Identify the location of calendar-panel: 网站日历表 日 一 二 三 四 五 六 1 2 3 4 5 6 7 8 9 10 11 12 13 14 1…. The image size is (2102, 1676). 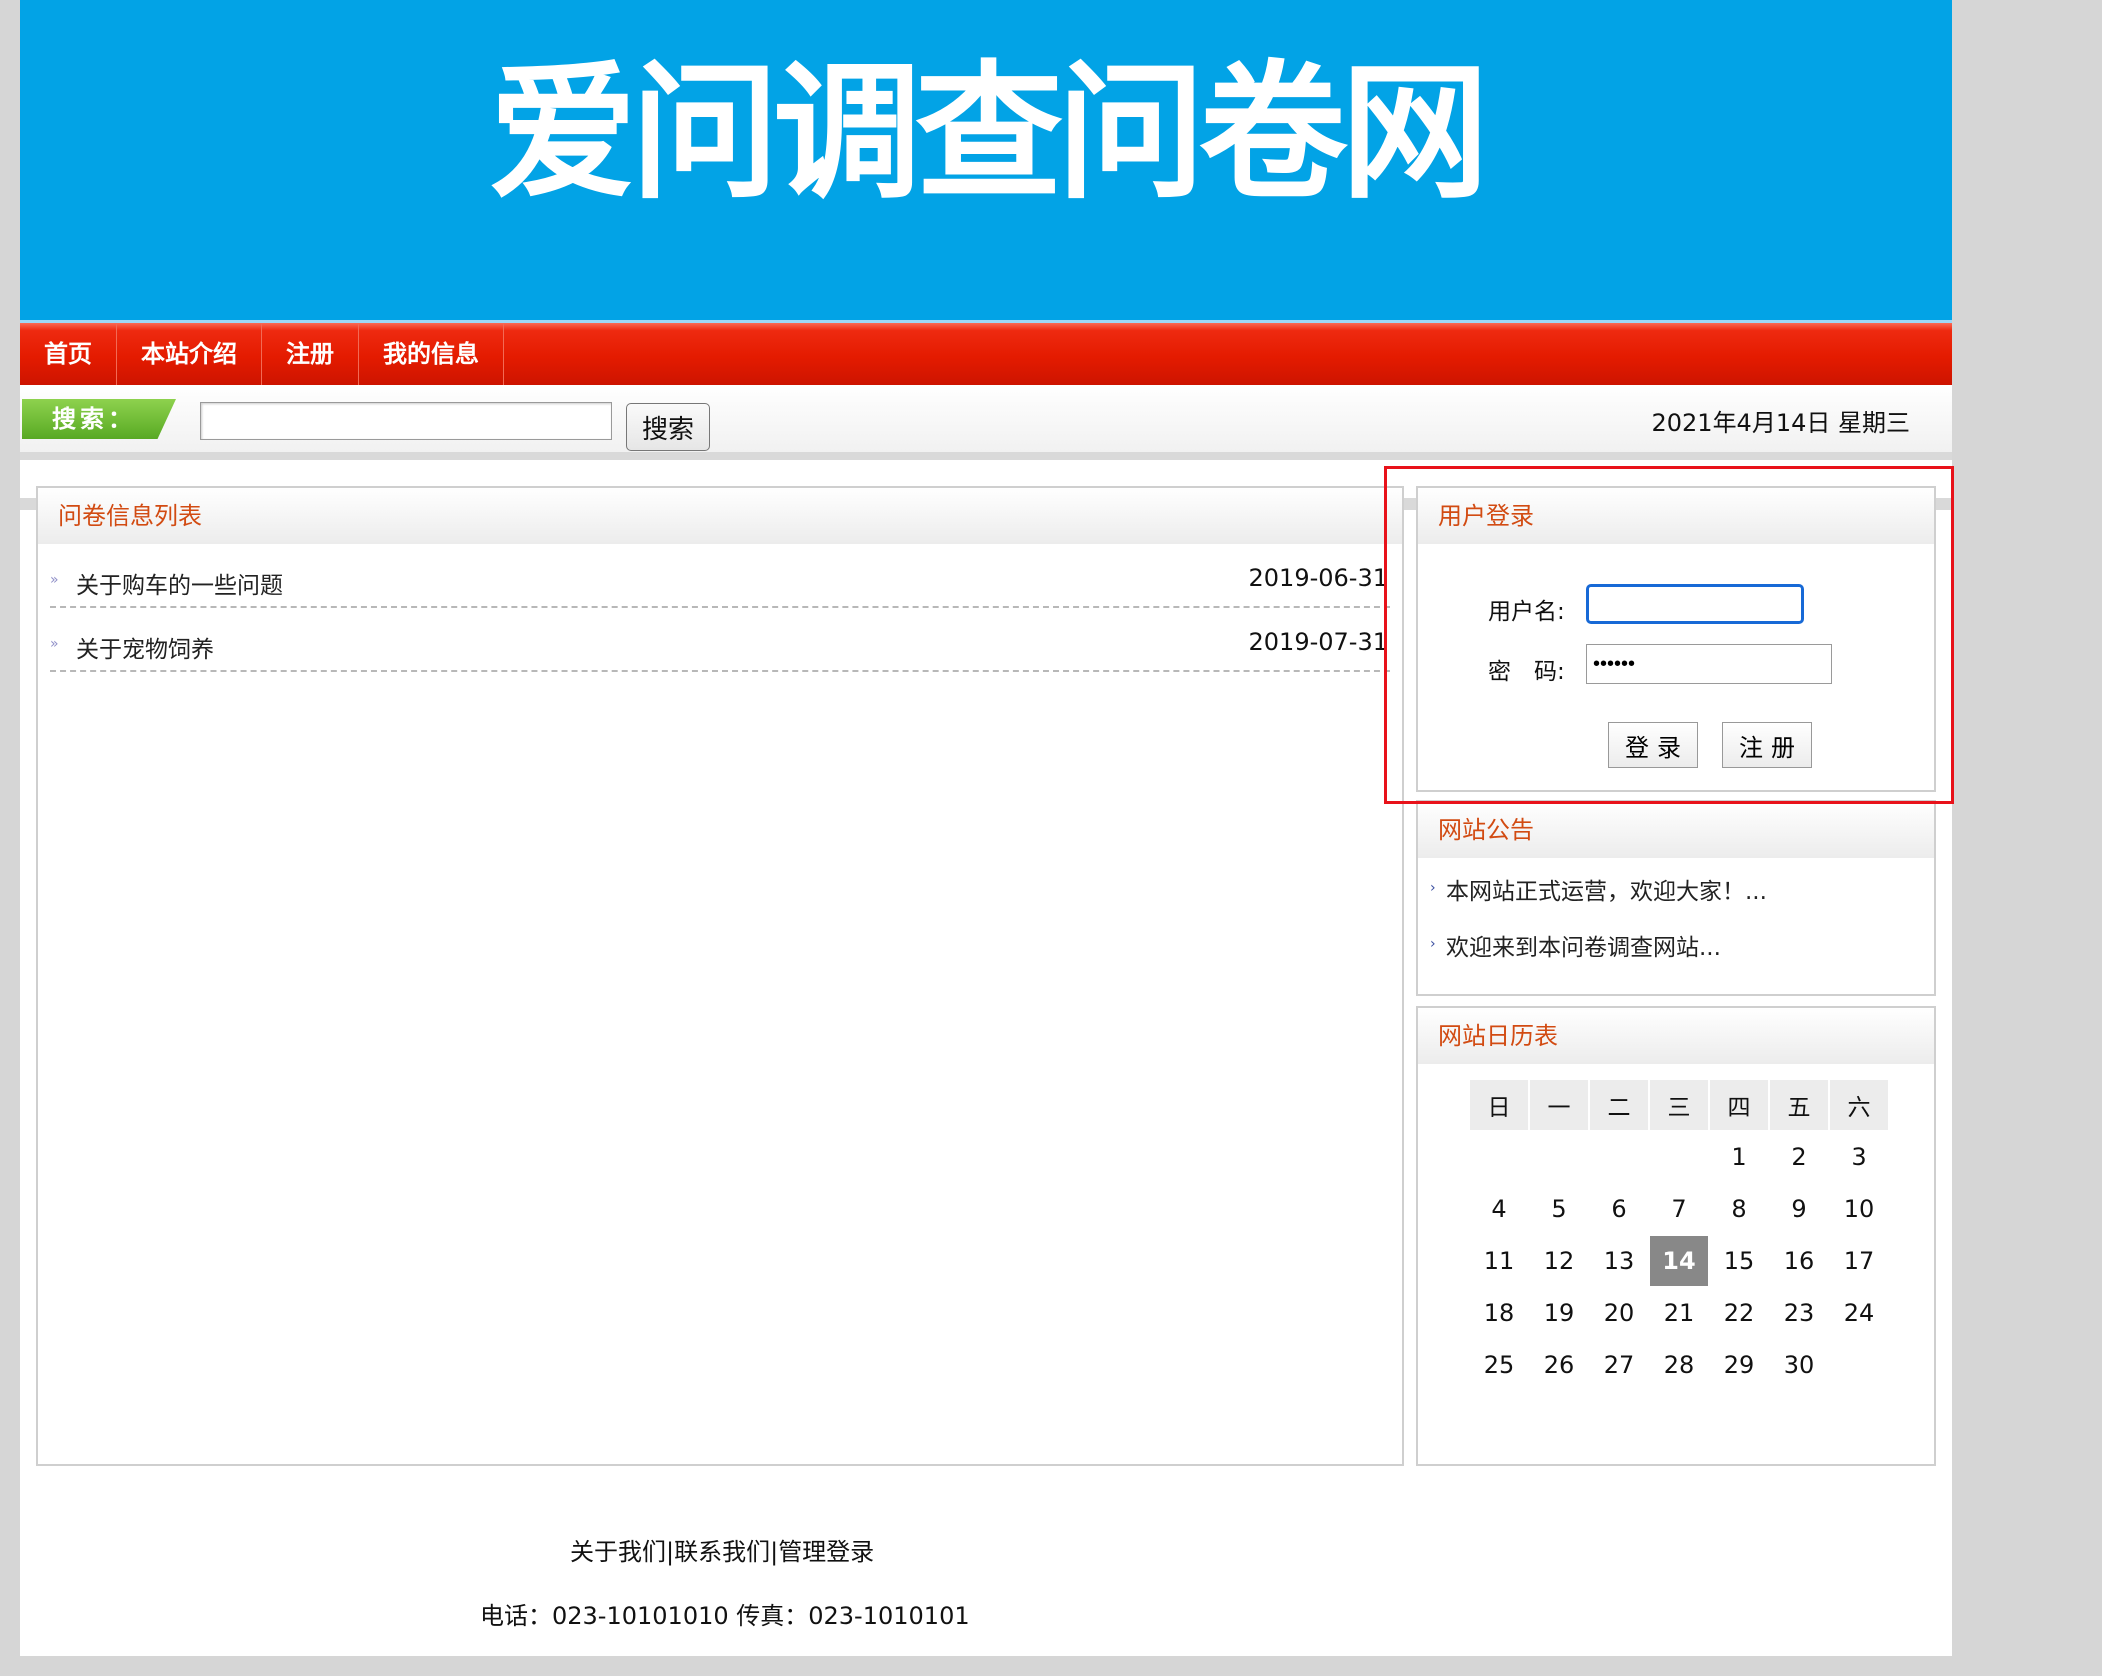
(1676, 1236).